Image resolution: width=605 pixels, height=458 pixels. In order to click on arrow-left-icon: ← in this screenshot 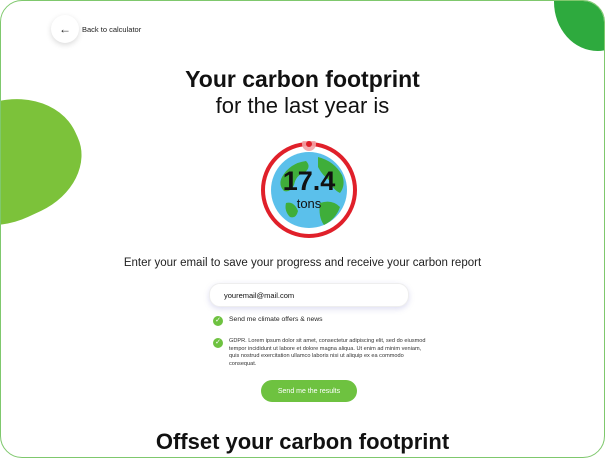, I will do `click(65, 29)`.